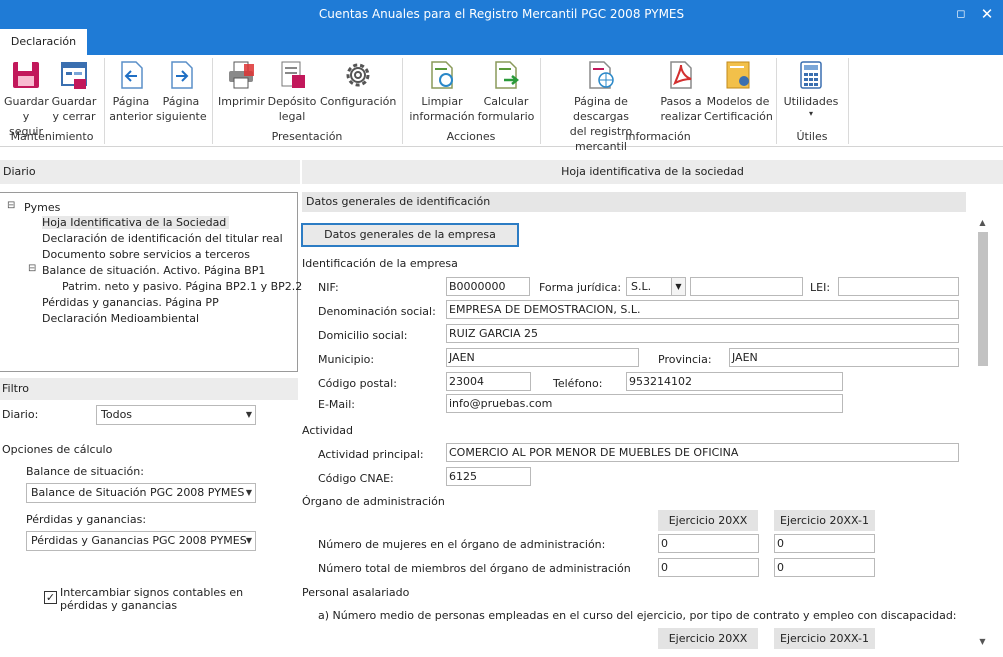  What do you see at coordinates (153, 270) in the screenshot?
I see `tree-item-balance-activo: Balance de situación. Activo. Página BP1` at bounding box center [153, 270].